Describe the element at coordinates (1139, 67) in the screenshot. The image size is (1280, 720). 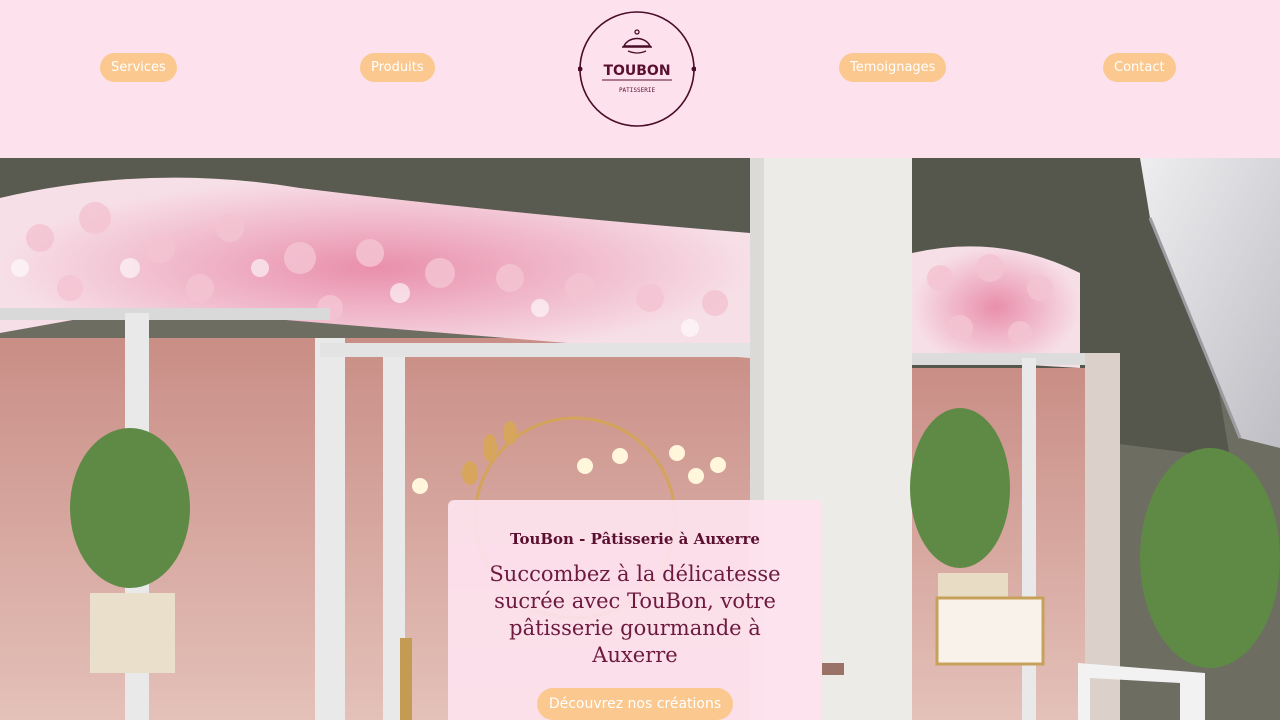
I see `nav-contact-button: Contact` at that location.